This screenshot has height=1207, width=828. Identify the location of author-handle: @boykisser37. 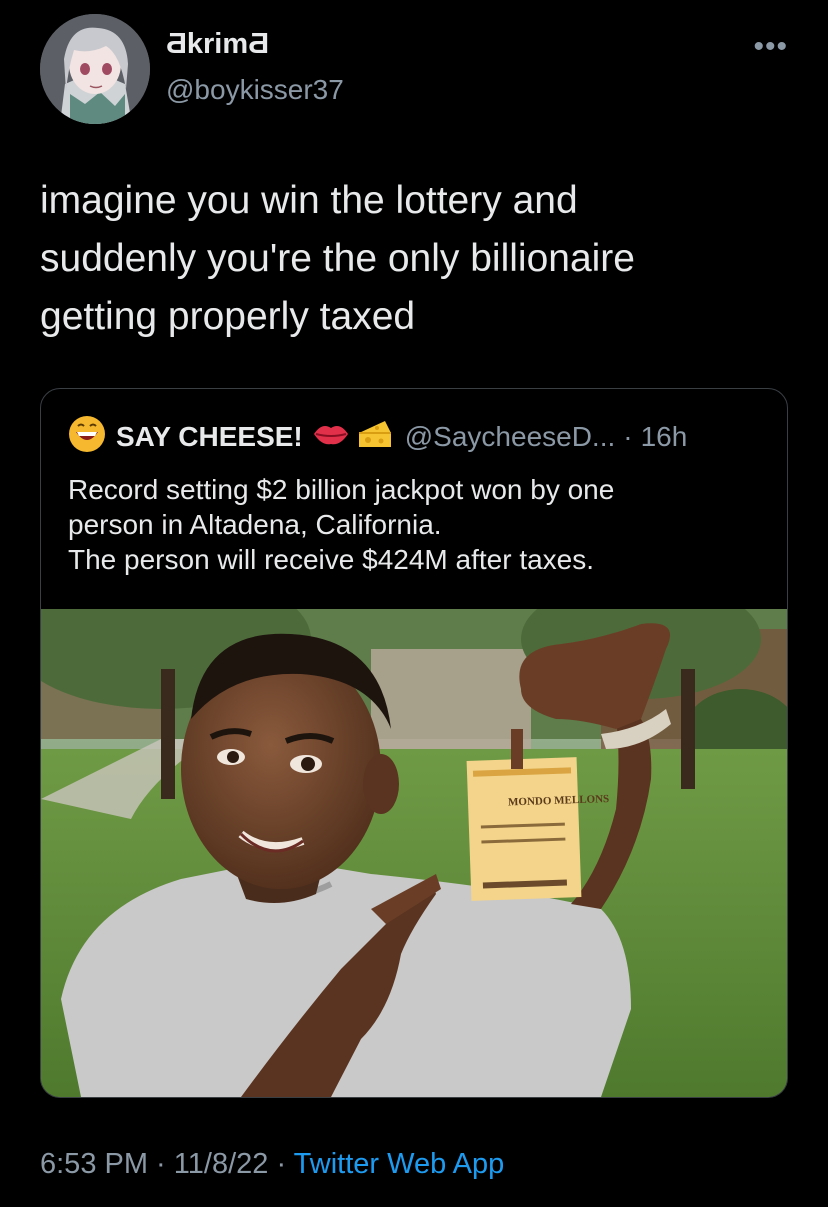
(255, 90).